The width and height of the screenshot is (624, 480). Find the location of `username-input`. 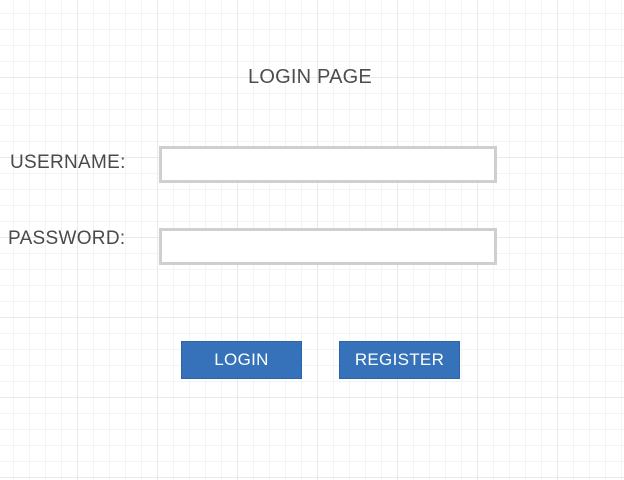

username-input is located at coordinates (328, 164).